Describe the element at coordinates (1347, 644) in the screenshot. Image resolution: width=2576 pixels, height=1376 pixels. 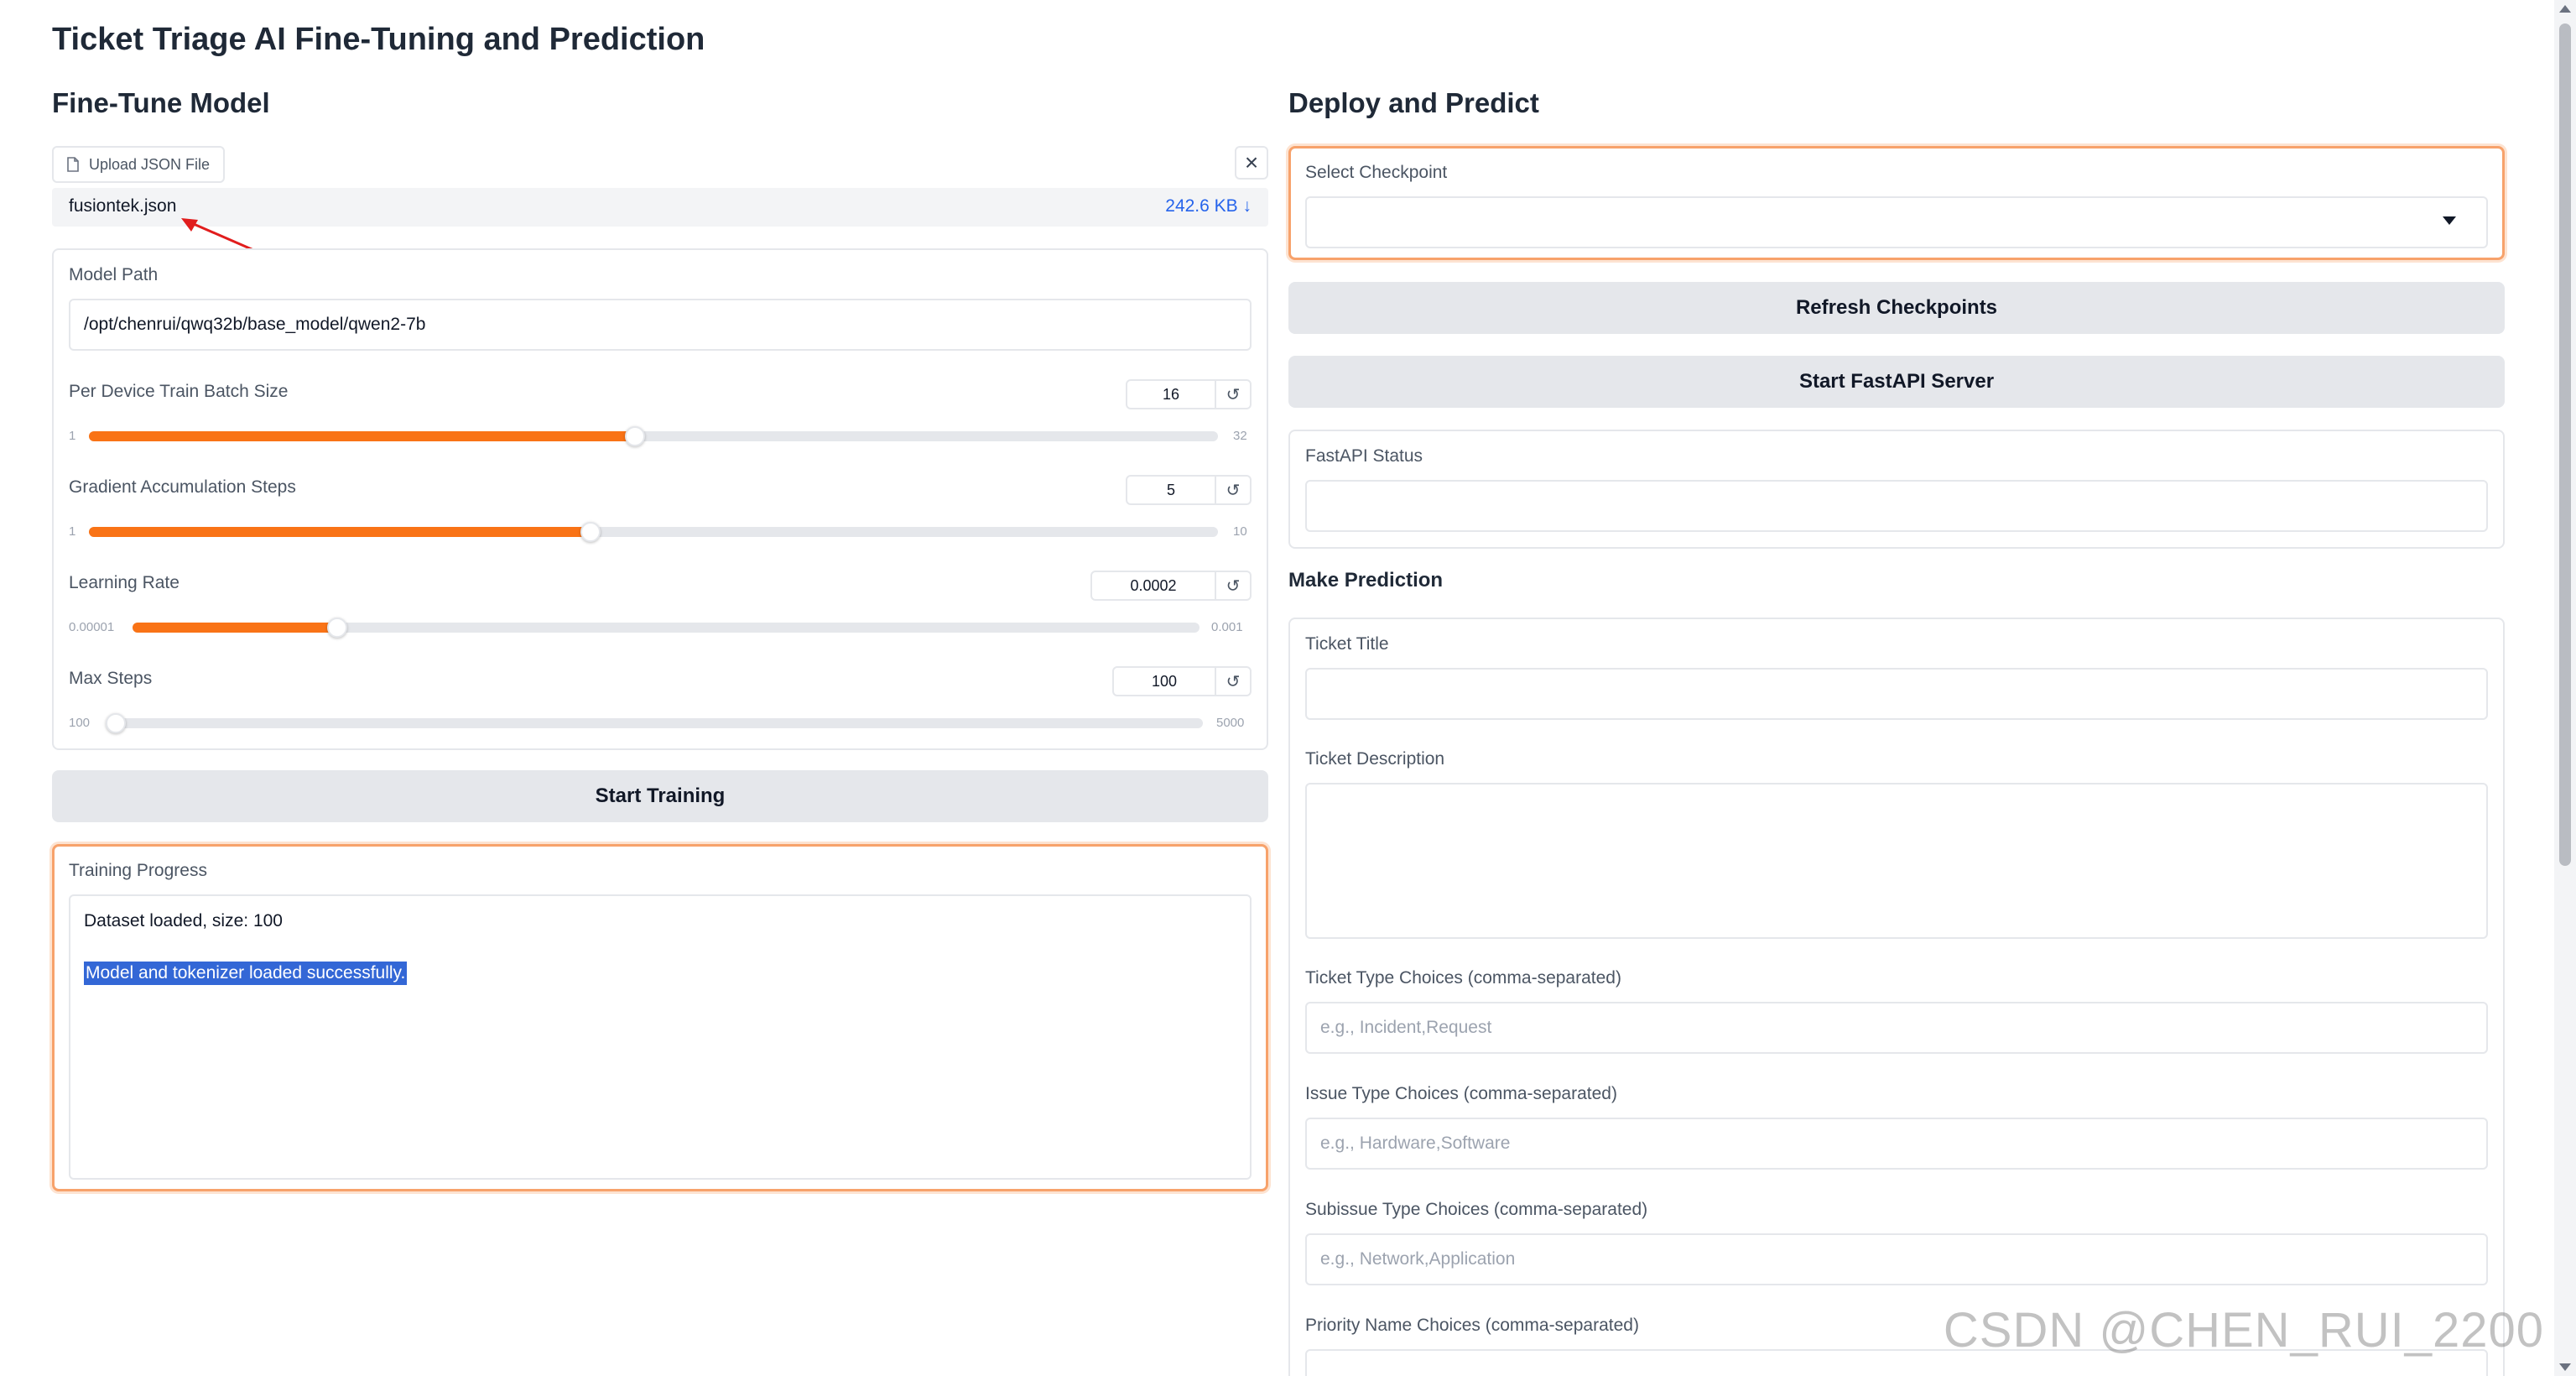
I see `ticket-title-label: Ticket Title` at that location.